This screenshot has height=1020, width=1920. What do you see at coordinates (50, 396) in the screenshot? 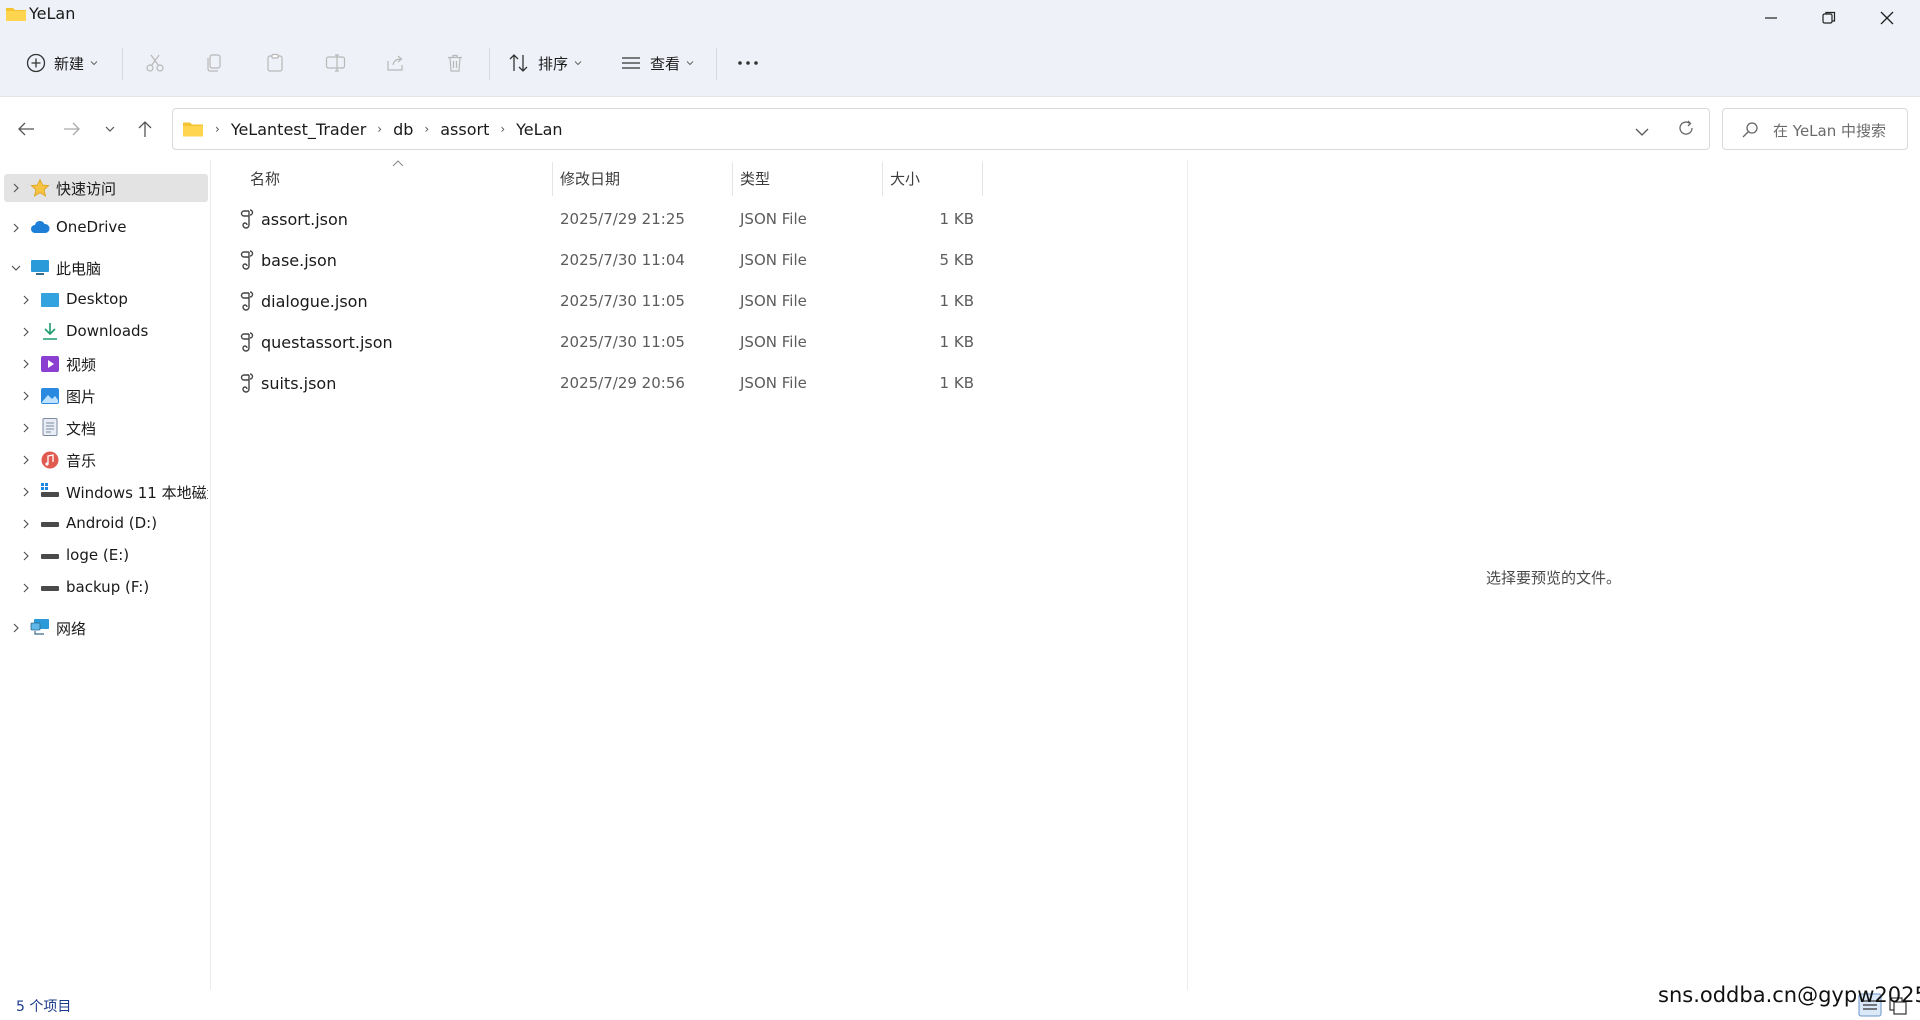
I see `picture-icon` at bounding box center [50, 396].